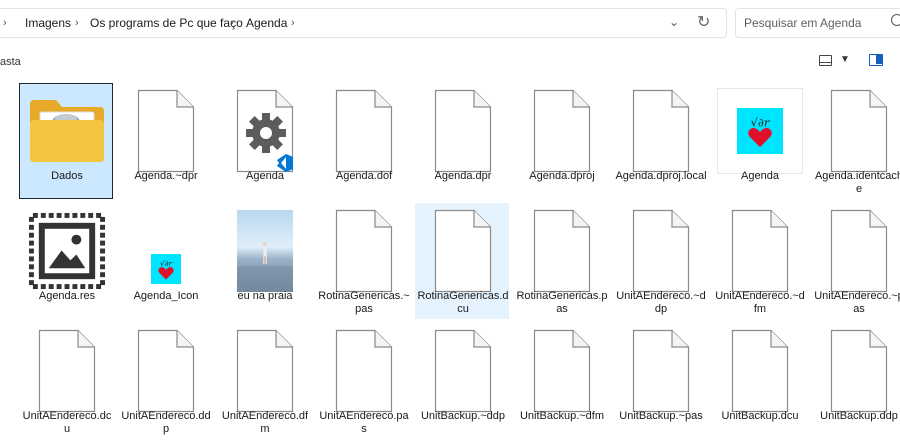 Image resolution: width=900 pixels, height=445 pixels. I want to click on item-label: Agenda.~dpr, so click(166, 176).